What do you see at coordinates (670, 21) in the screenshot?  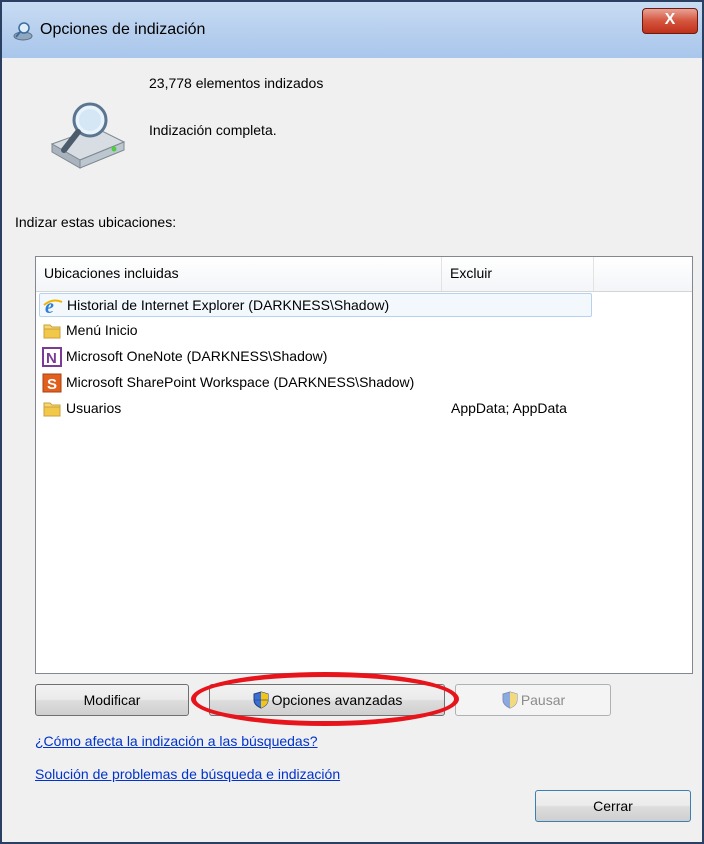 I see `close-window-button: X` at bounding box center [670, 21].